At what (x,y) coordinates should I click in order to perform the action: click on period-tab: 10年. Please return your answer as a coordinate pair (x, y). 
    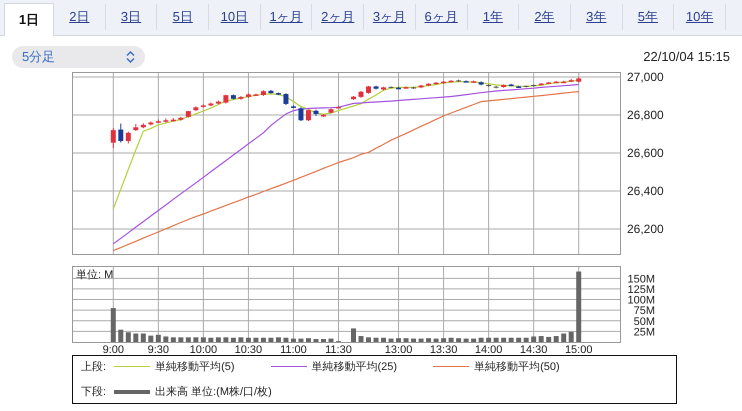
    Looking at the image, I should click on (700, 17).